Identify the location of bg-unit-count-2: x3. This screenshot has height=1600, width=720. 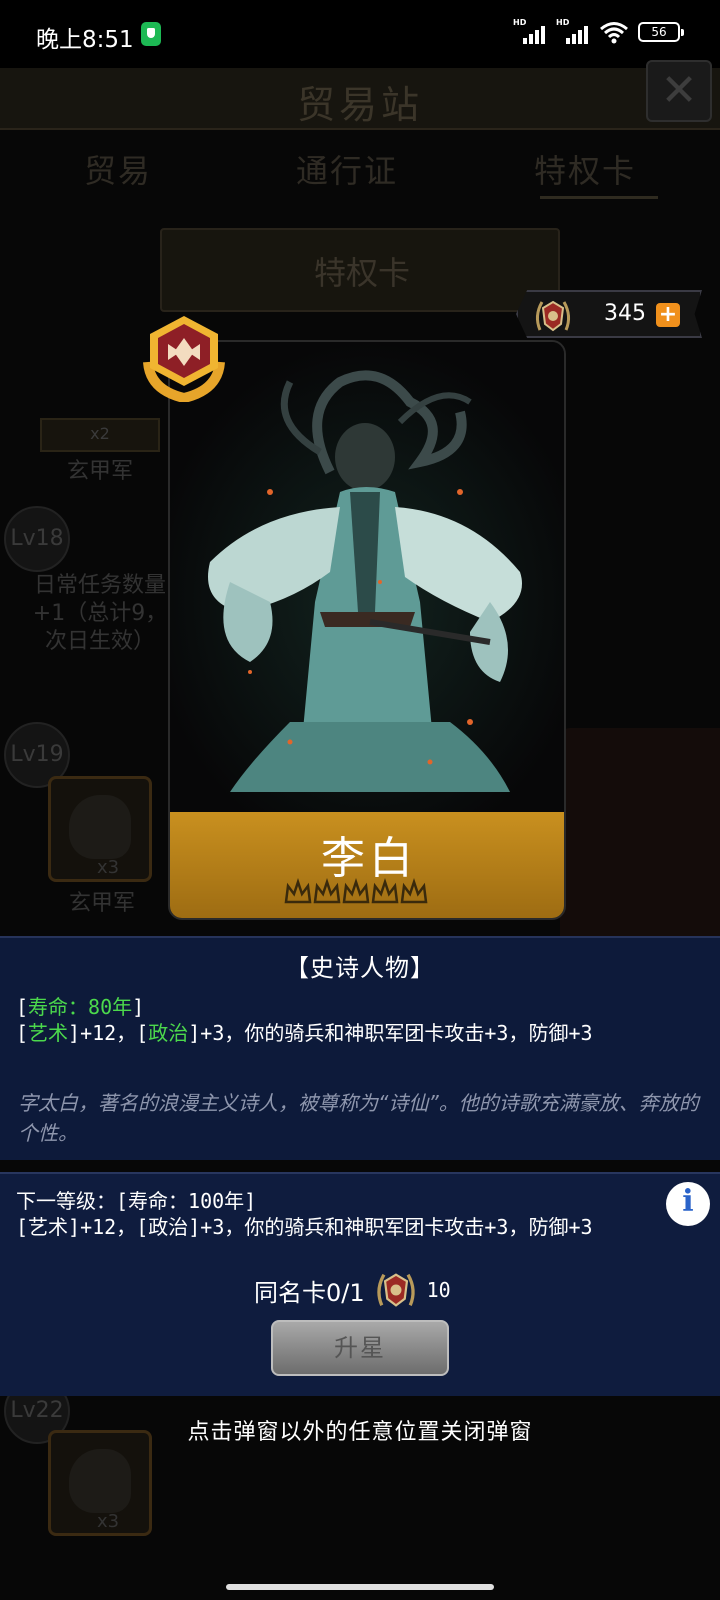
(108, 1521).